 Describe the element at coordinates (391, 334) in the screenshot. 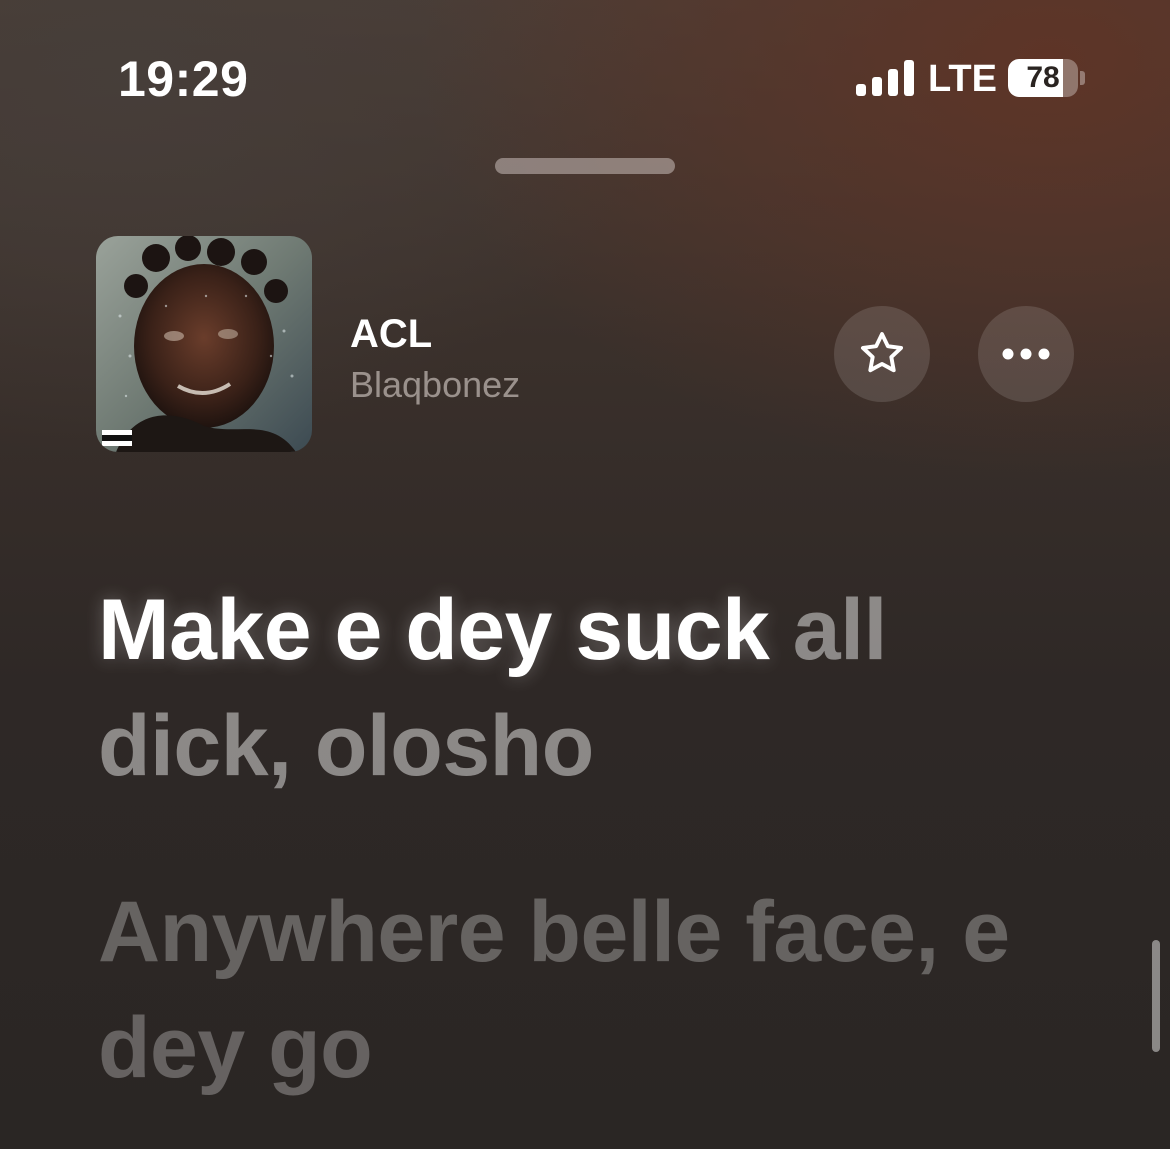

I see `song-title: ACL` at that location.